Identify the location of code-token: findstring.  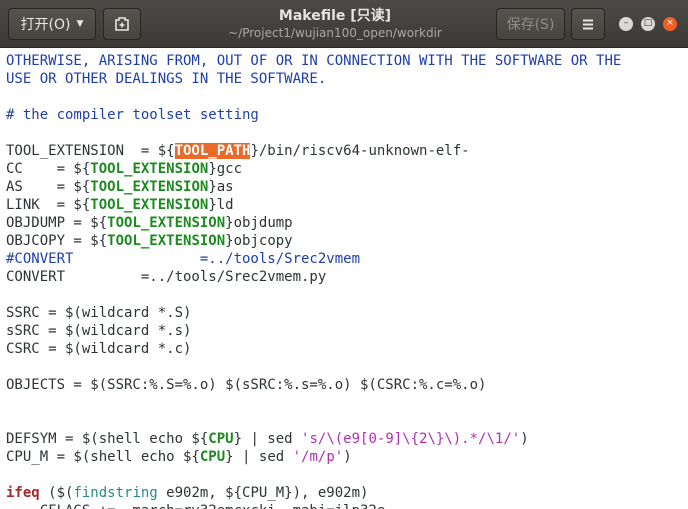
(115, 493).